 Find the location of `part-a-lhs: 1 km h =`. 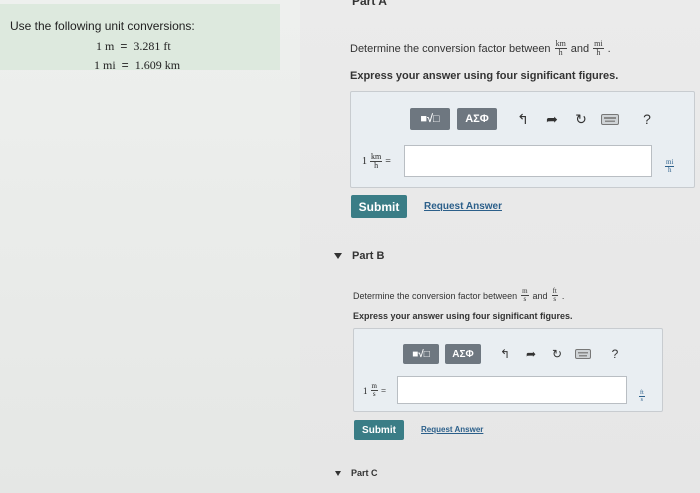

part-a-lhs: 1 km h = is located at coordinates (376, 161).